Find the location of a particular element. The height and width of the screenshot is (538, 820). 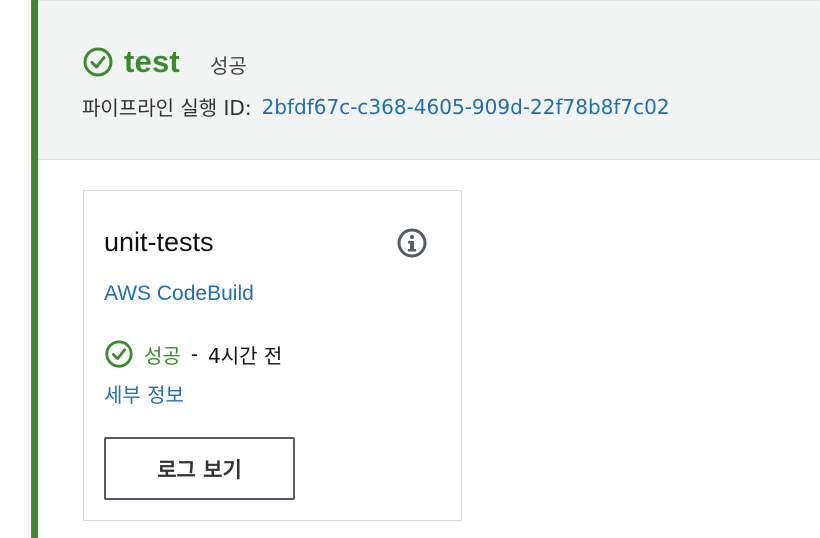

action-status: 성공 is located at coordinates (162, 355).